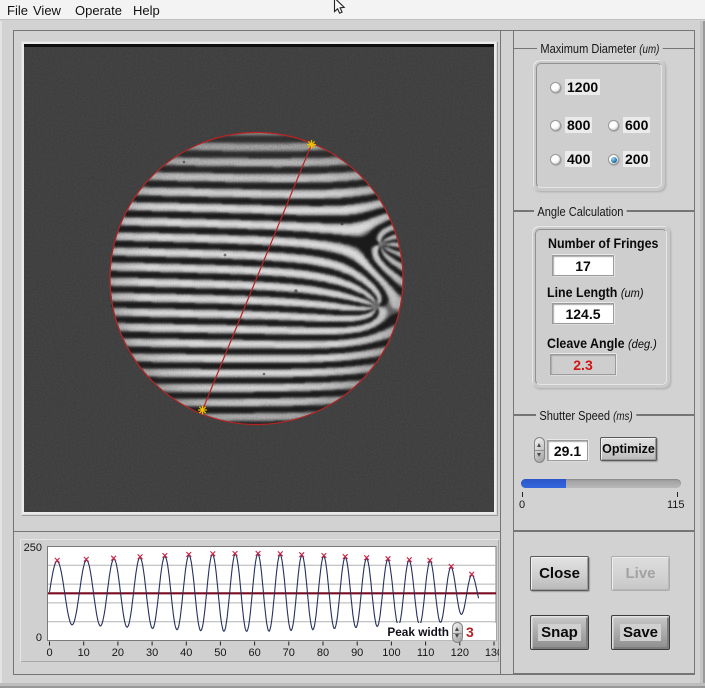 Image resolution: width=705 pixels, height=688 pixels. Describe the element at coordinates (470, 632) in the screenshot. I see `svg-text: 3` at that location.